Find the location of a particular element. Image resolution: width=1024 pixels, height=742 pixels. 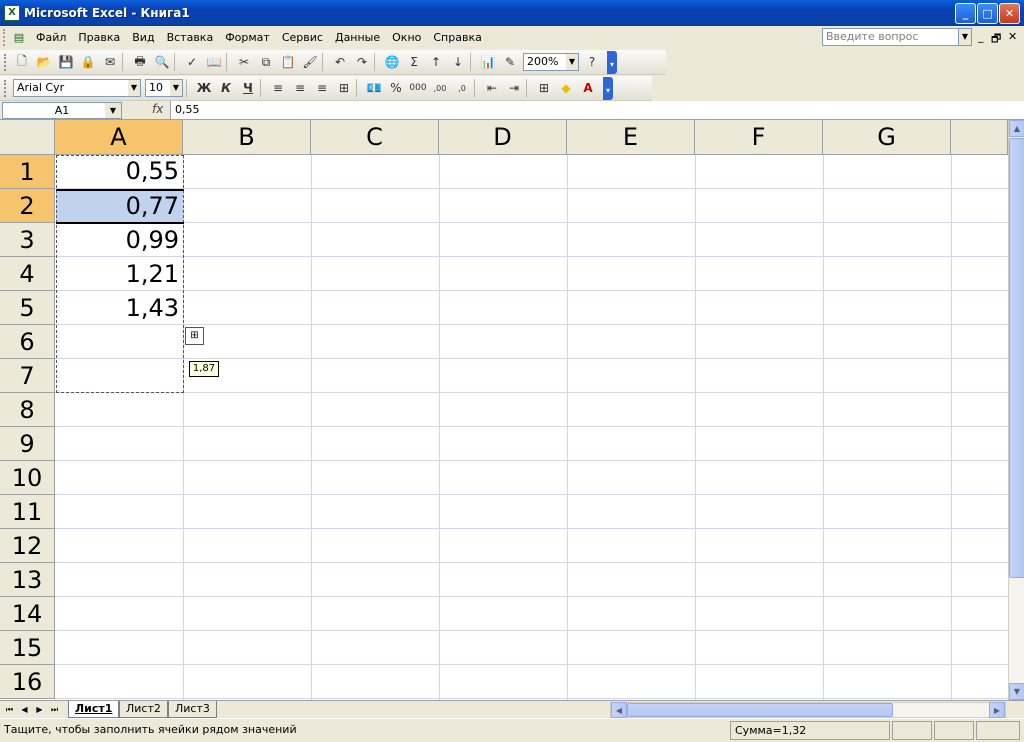

drawing-icon: ✎ is located at coordinates (510, 62).